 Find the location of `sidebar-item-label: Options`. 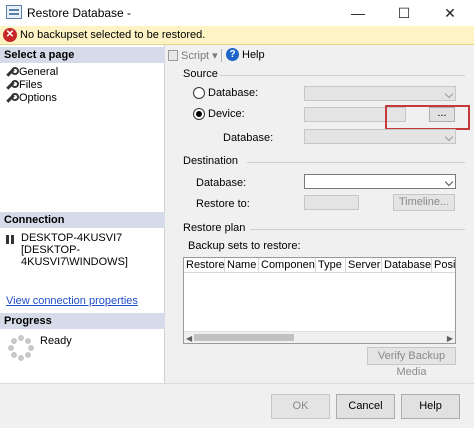

sidebar-item-label: Options is located at coordinates (38, 97).